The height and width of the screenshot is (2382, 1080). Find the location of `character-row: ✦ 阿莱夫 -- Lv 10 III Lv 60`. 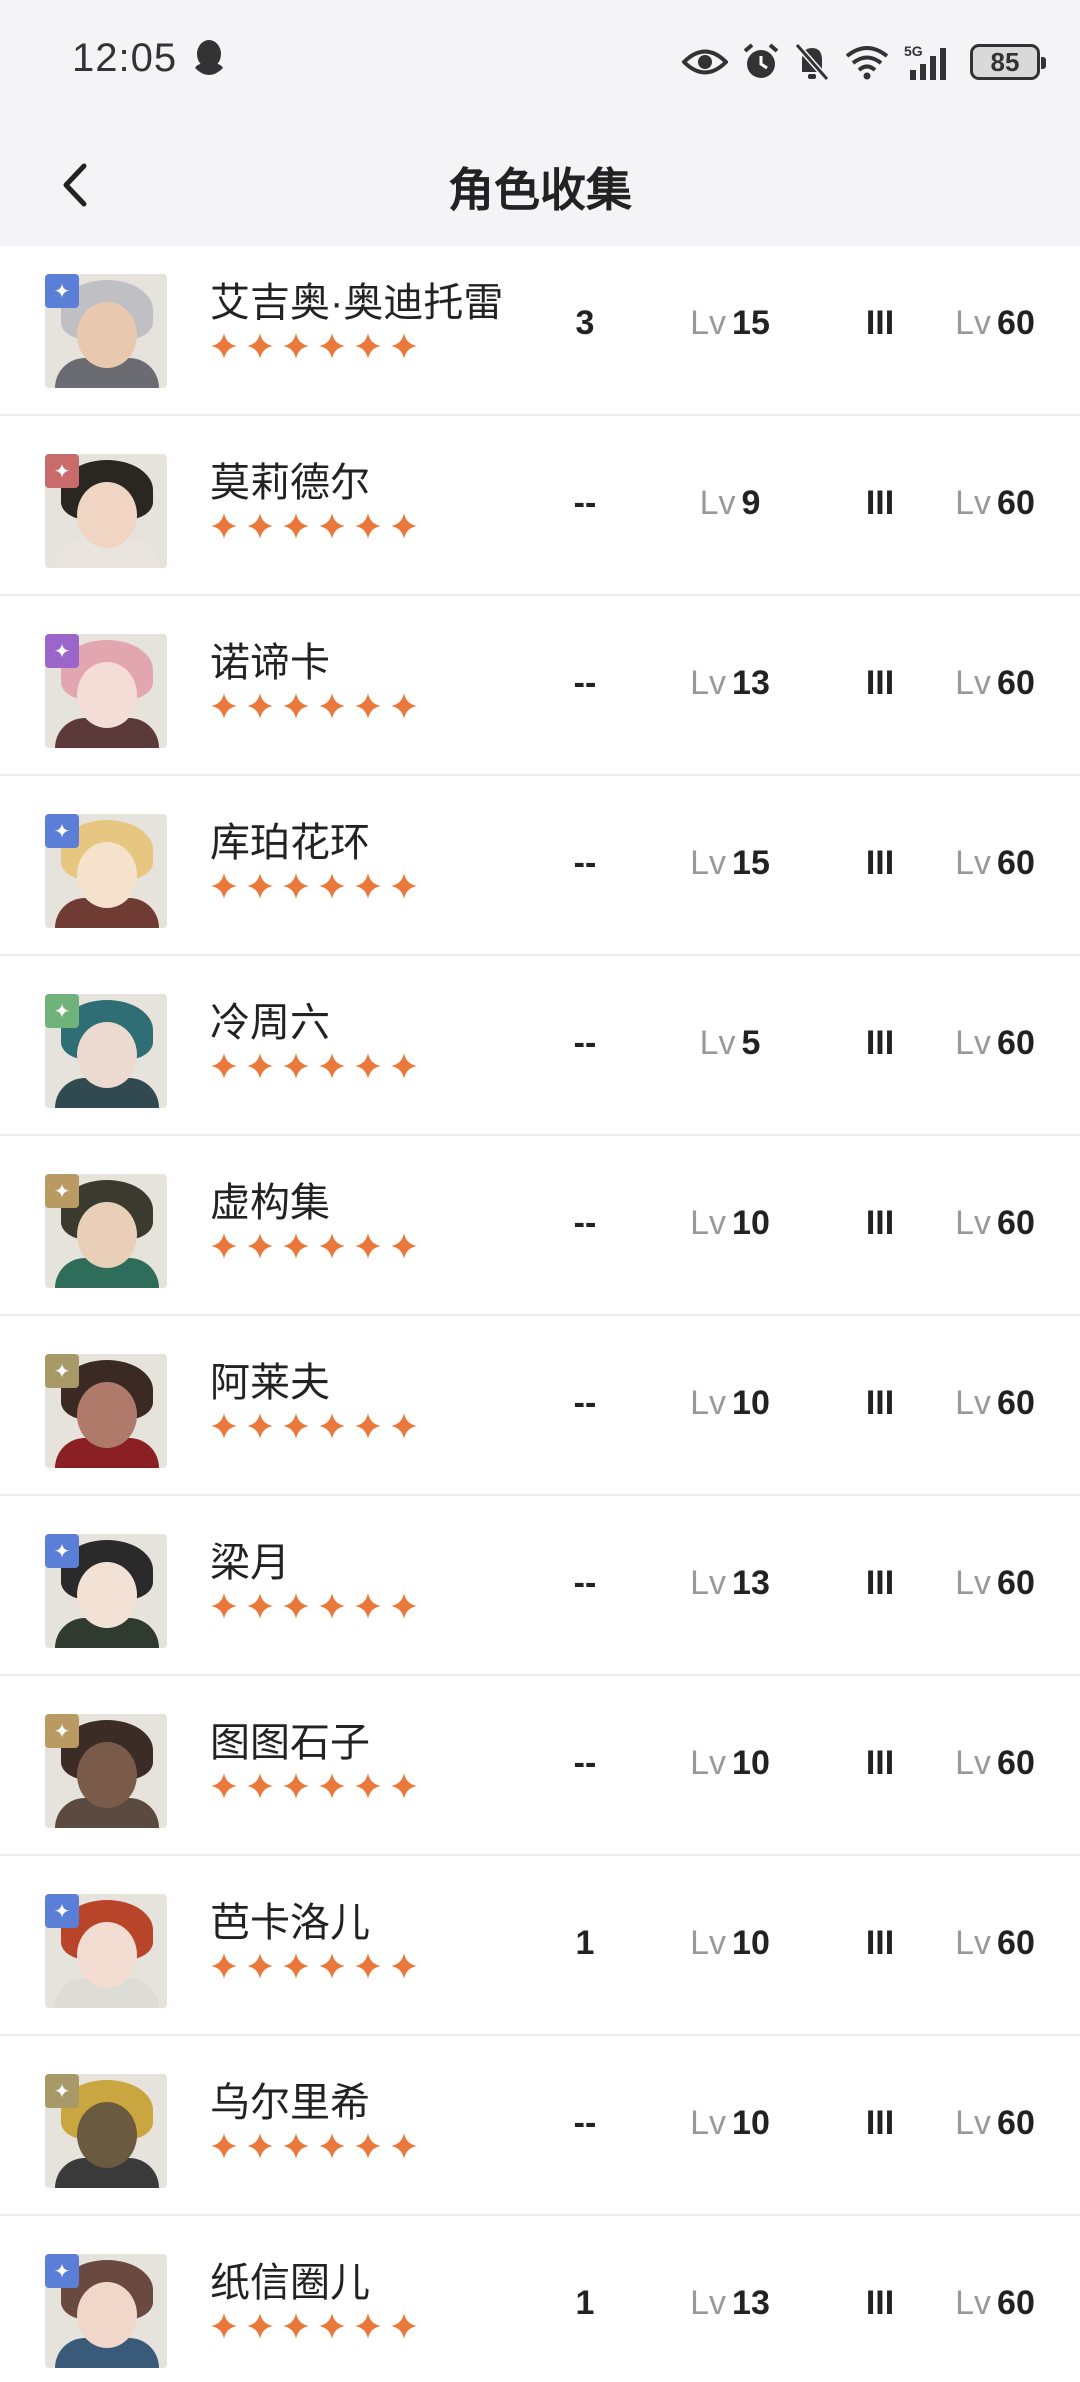

character-row: ✦ 阿莱夫 -- Lv 10 III Lv 60 is located at coordinates (540, 1406).